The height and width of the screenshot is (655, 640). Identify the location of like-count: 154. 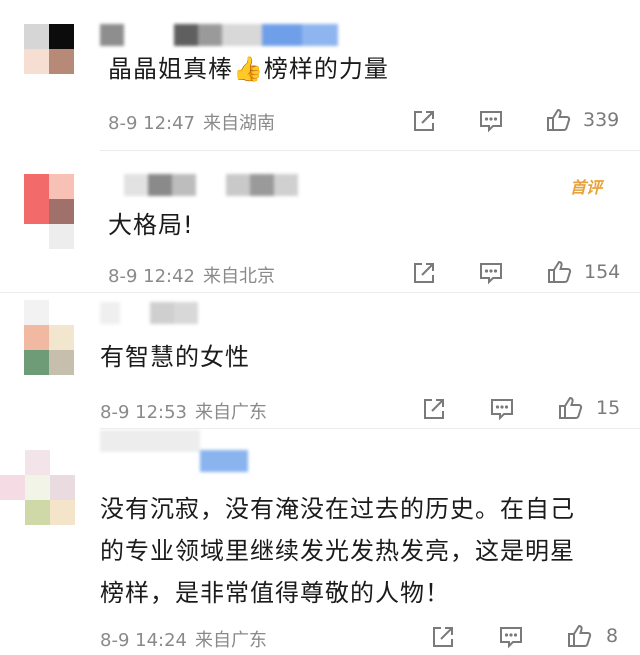
(602, 272).